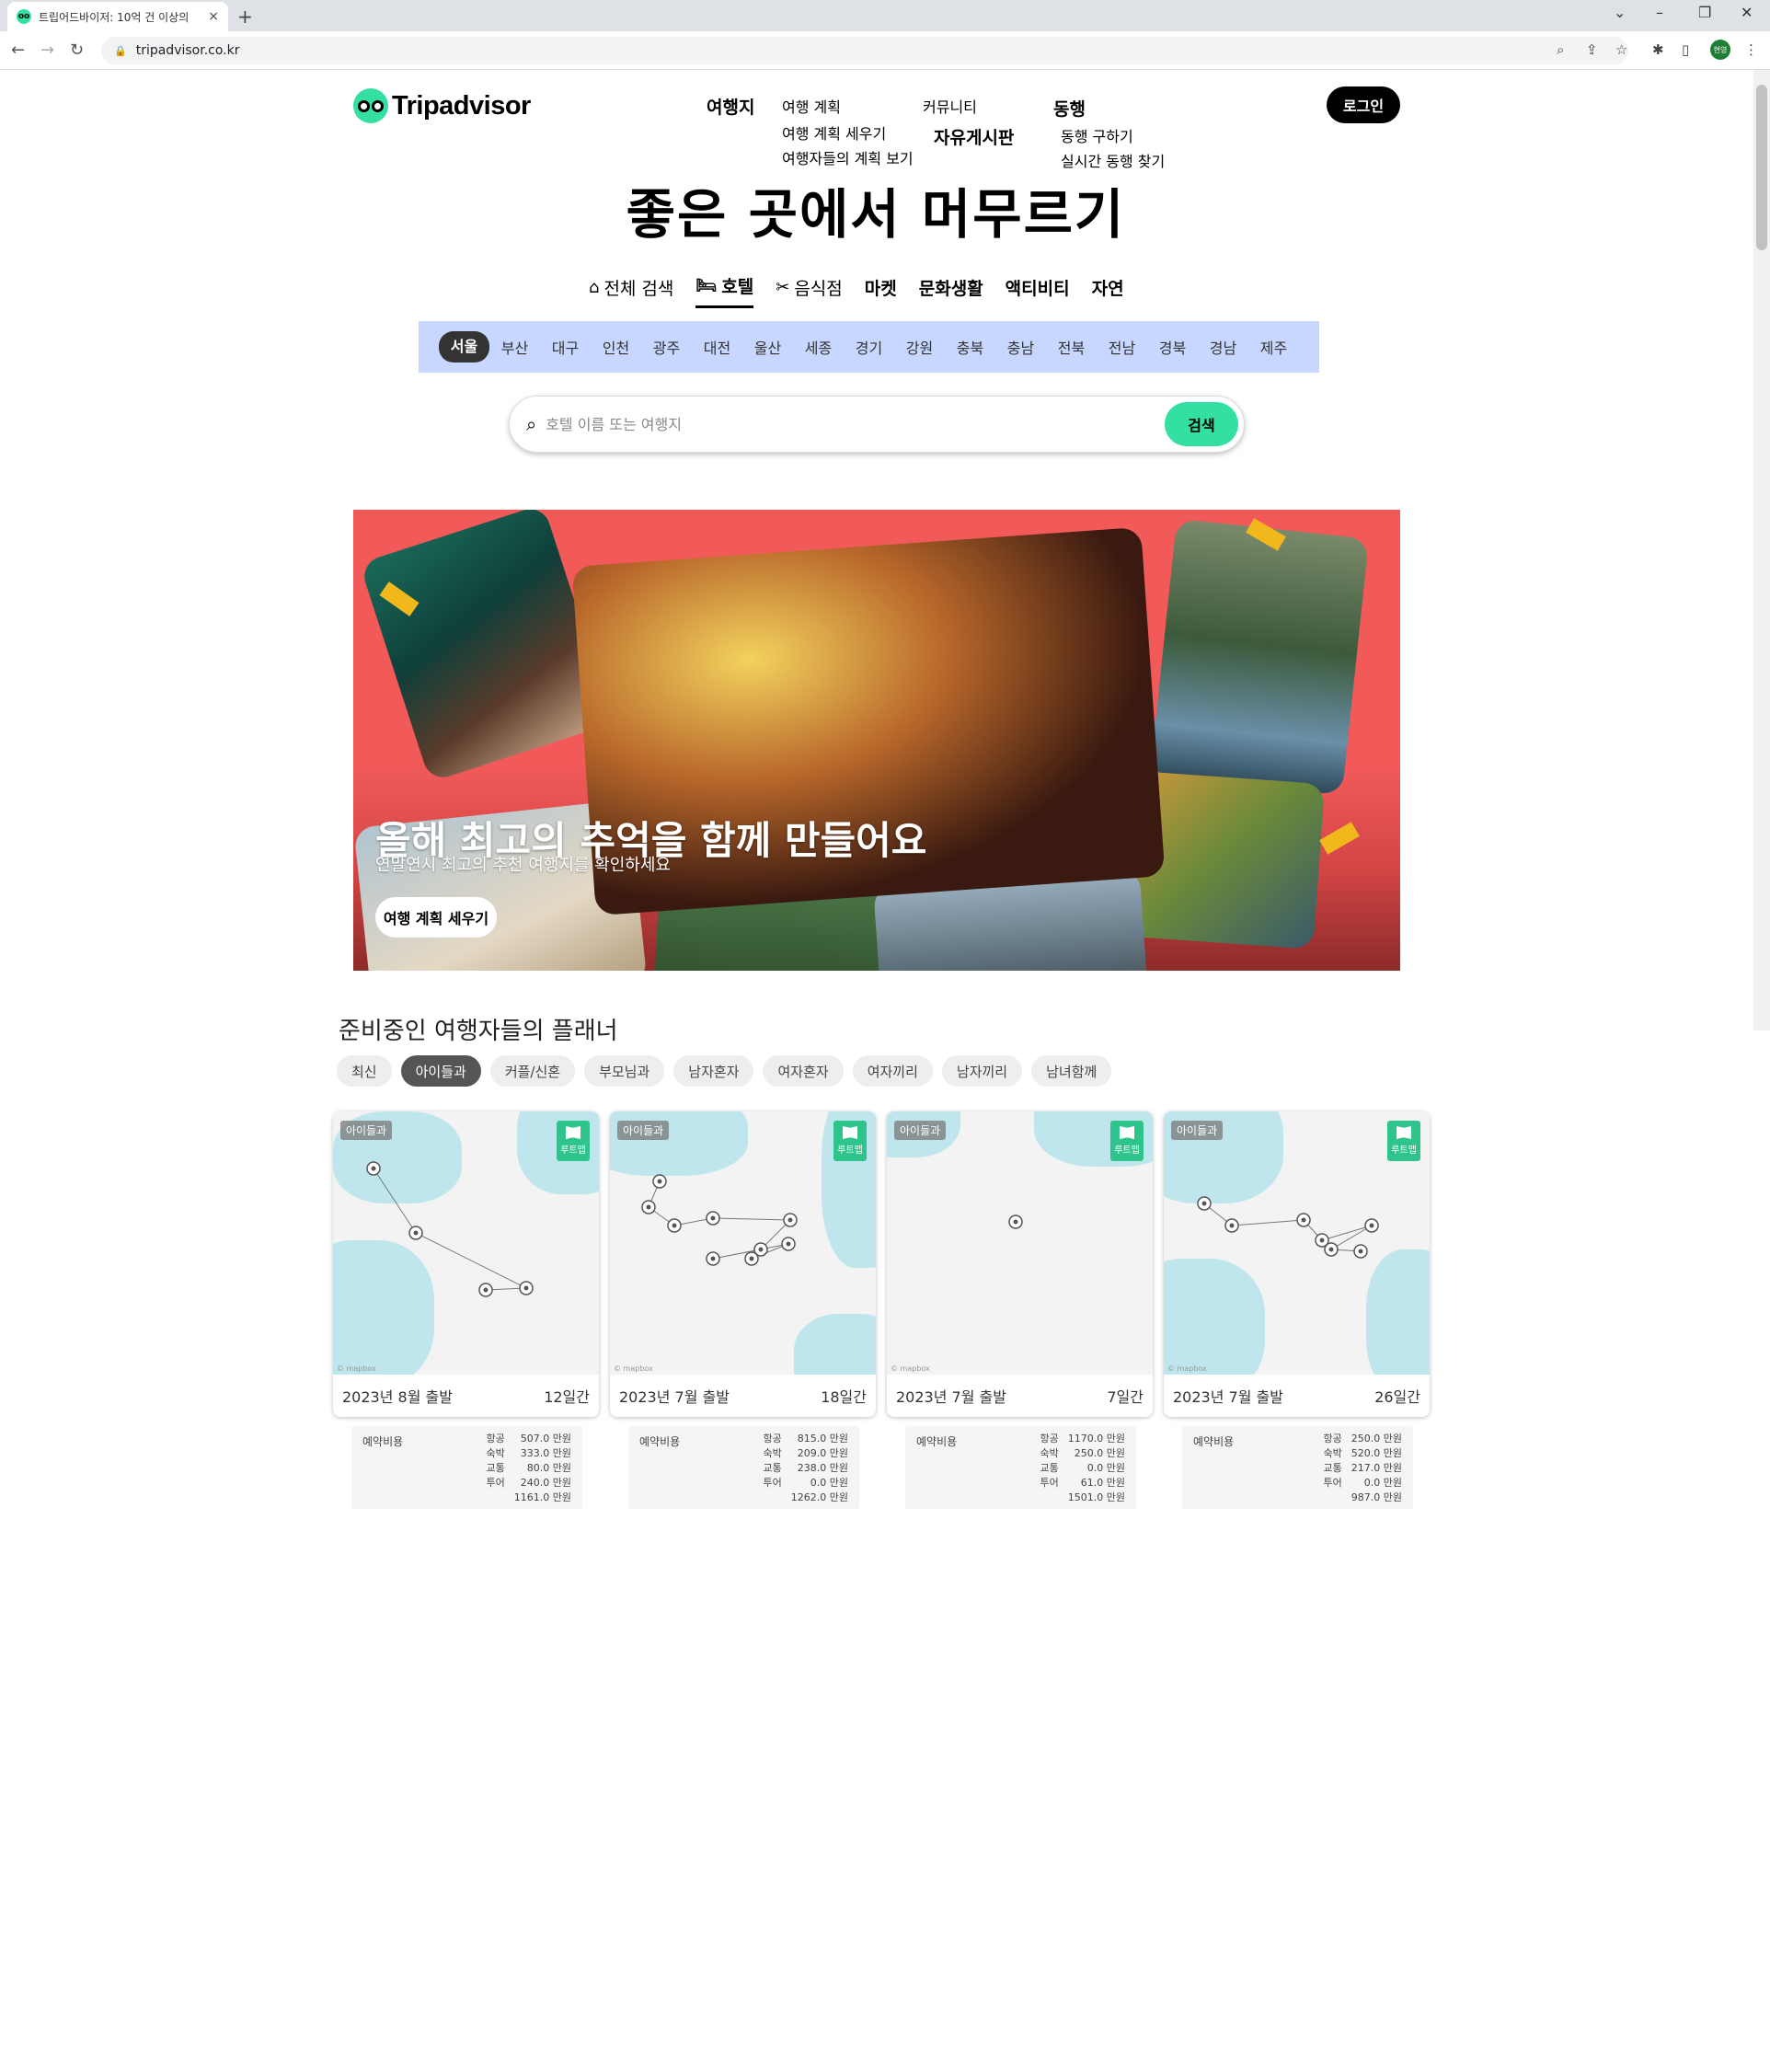  What do you see at coordinates (1561, 49) in the screenshot?
I see `zoom-icon: ⌕` at bounding box center [1561, 49].